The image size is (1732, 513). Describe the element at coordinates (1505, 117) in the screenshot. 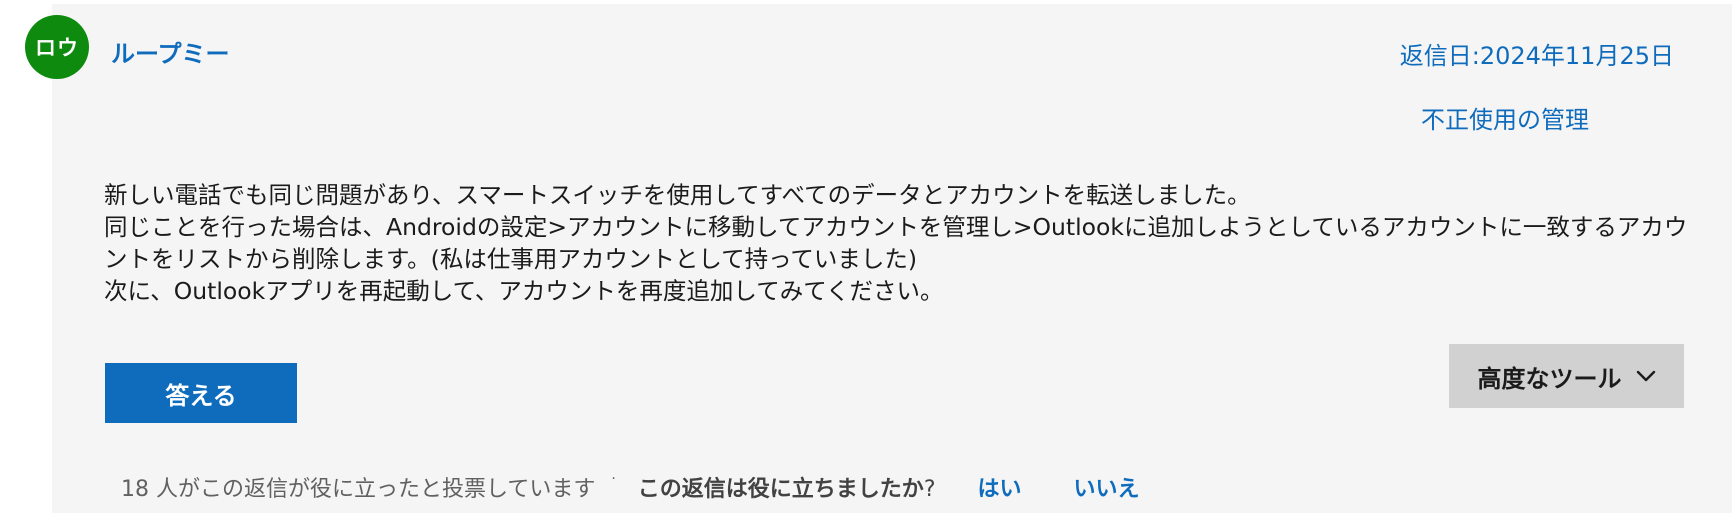

I see `manage-abuse-link: 不正使用の管理` at that location.